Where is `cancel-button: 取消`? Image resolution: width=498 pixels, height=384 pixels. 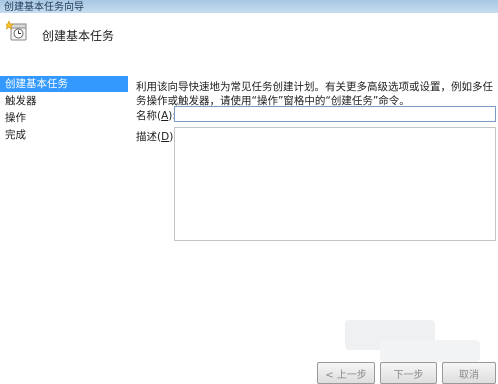
cancel-button: 取消 is located at coordinates (469, 373).